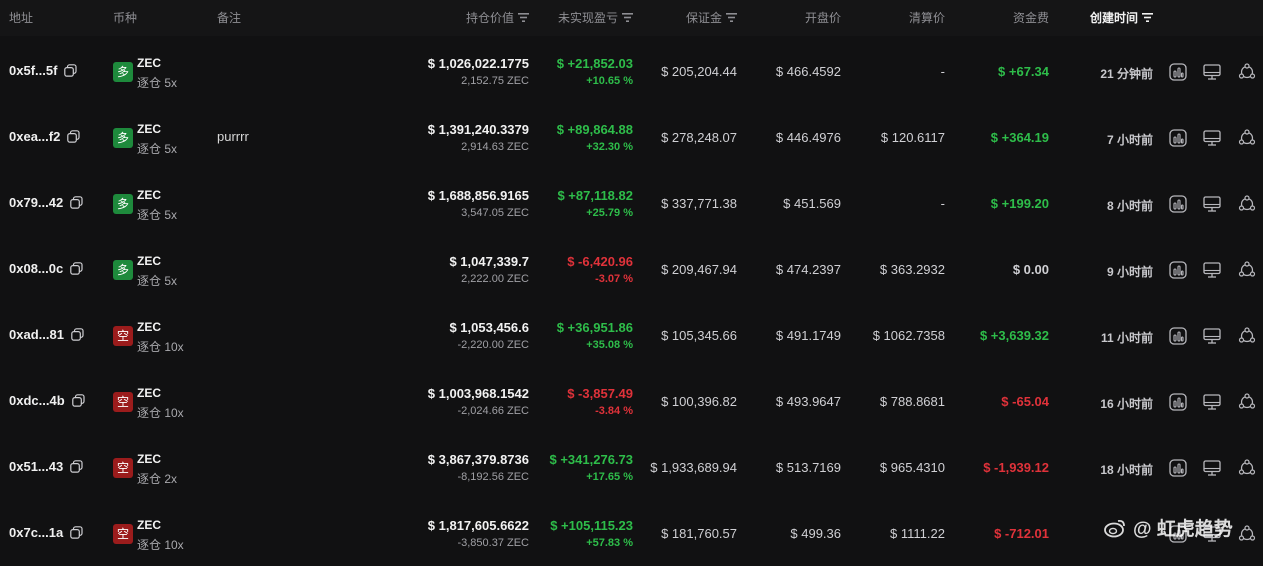  What do you see at coordinates (36, 268) in the screenshot?
I see `address-text: 0x08...0c` at bounding box center [36, 268].